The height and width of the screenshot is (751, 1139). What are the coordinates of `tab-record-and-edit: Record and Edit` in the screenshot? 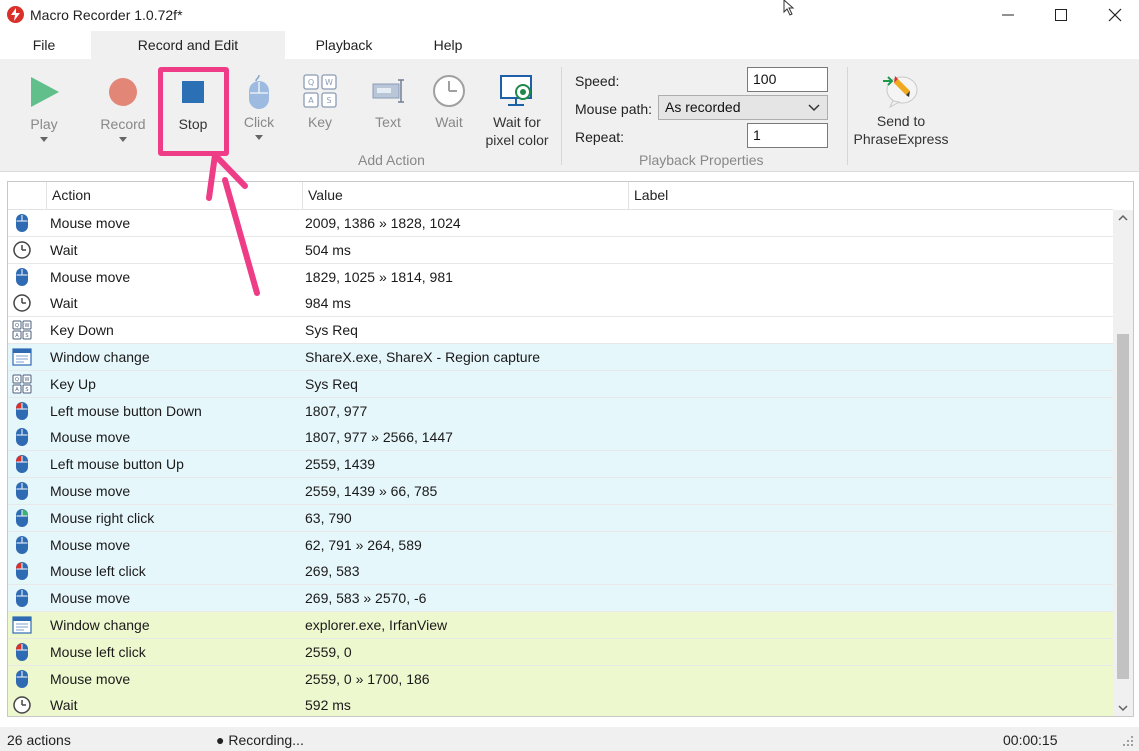 It's located at (188, 45).